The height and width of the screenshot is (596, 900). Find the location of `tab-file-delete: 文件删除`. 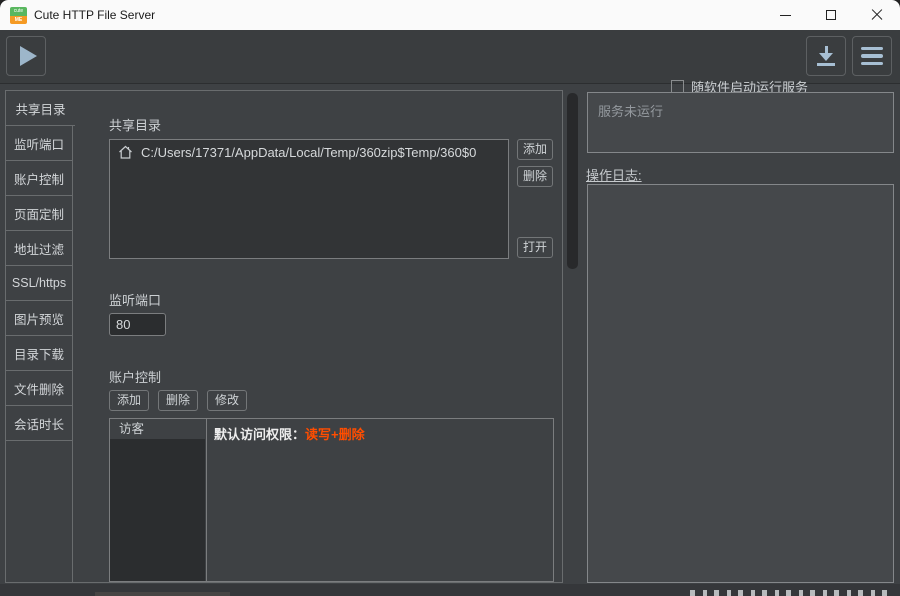

tab-file-delete: 文件删除 is located at coordinates (39, 388).